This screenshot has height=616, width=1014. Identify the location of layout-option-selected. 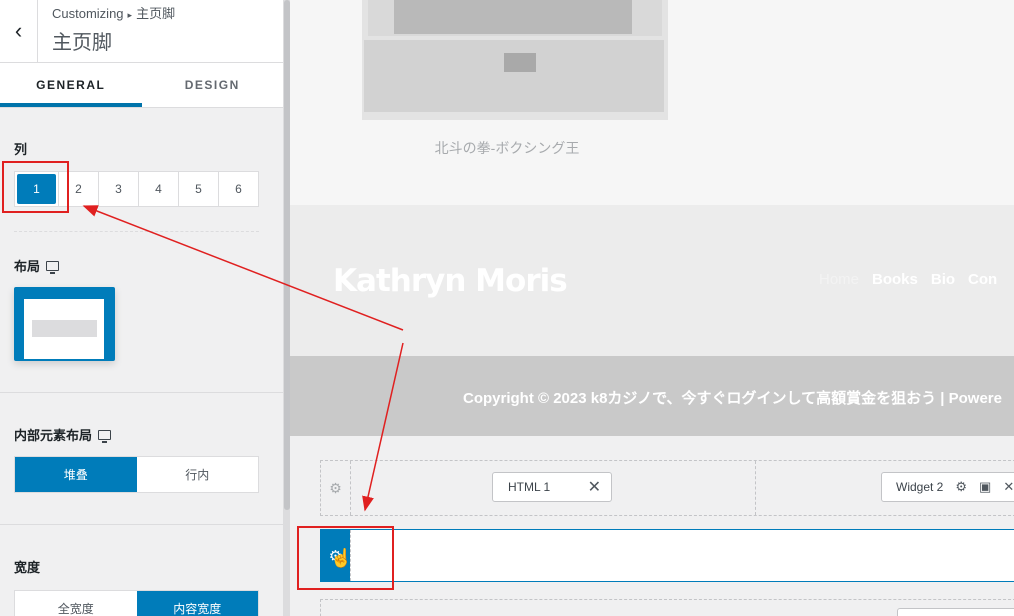
(64, 324).